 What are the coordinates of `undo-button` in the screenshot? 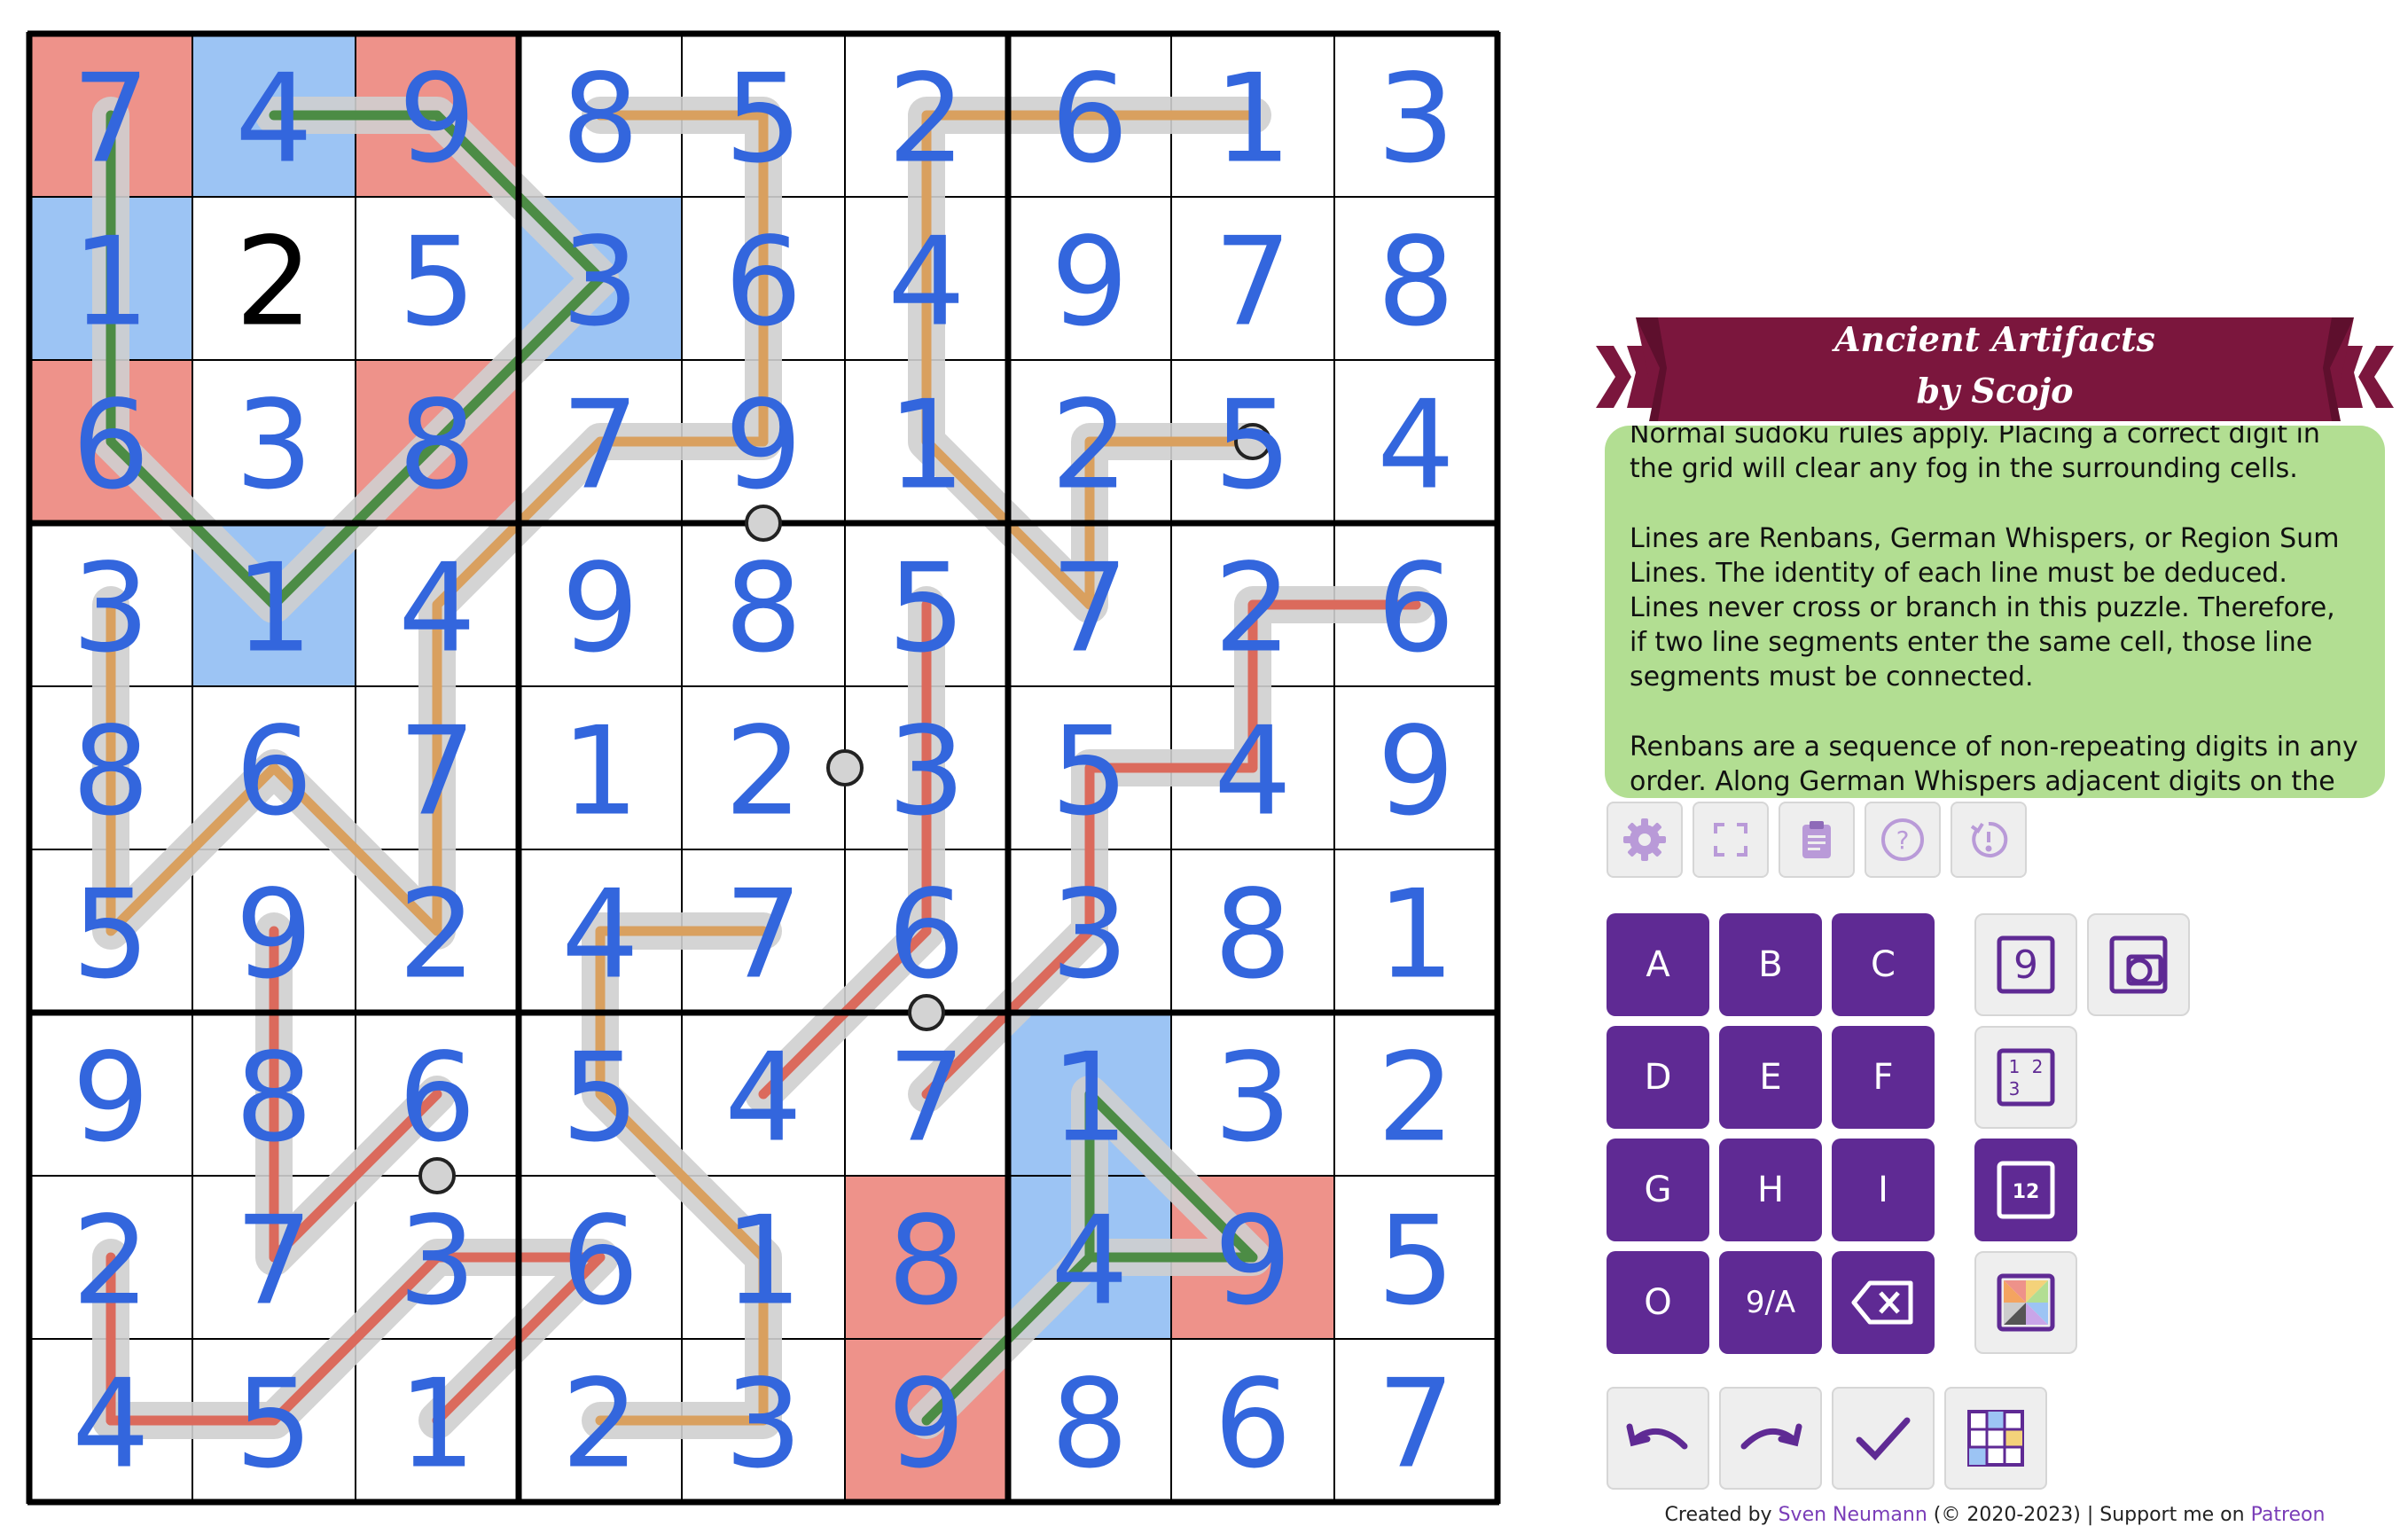 It's located at (1658, 1438).